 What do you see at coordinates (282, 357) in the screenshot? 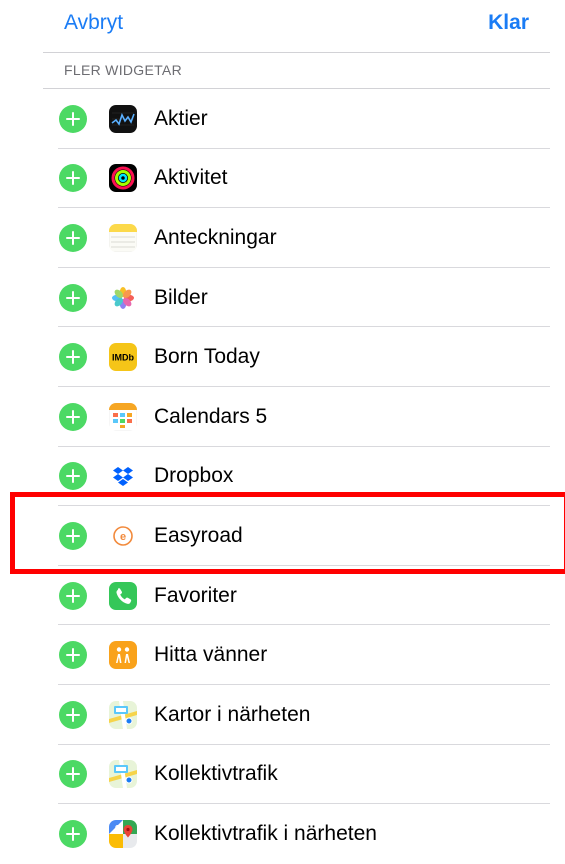
I see `widget-row-born-today: IMDb Born Today` at bounding box center [282, 357].